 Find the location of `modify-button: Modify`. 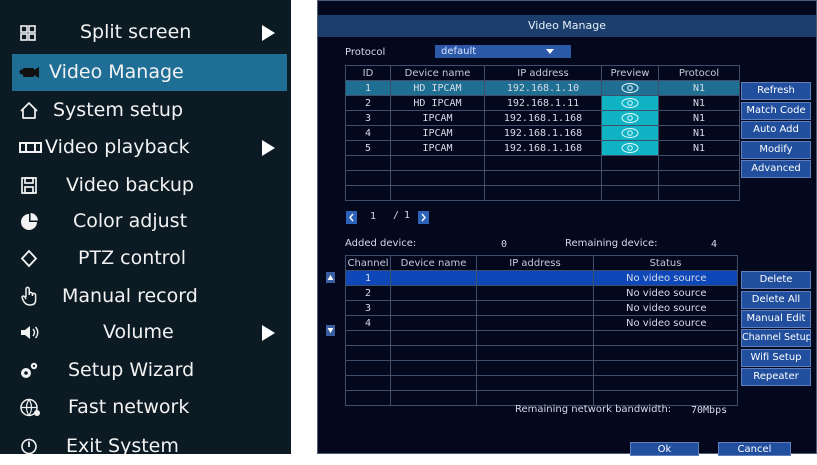

modify-button: Modify is located at coordinates (776, 150).